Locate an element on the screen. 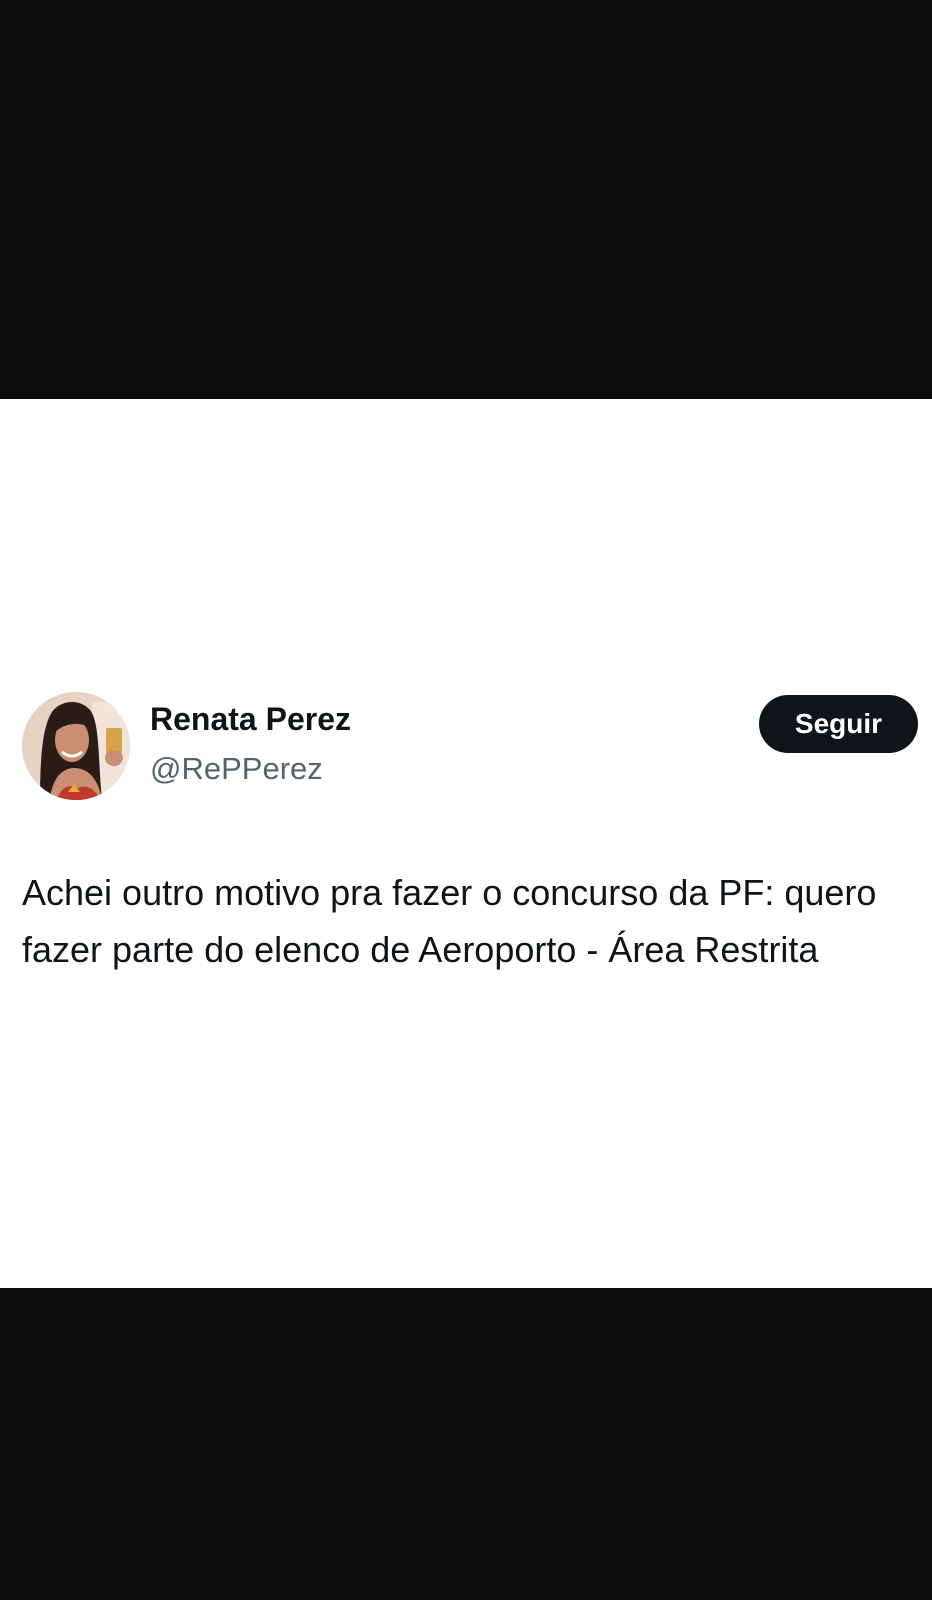 This screenshot has height=1600, width=932. avatar is located at coordinates (76, 746).